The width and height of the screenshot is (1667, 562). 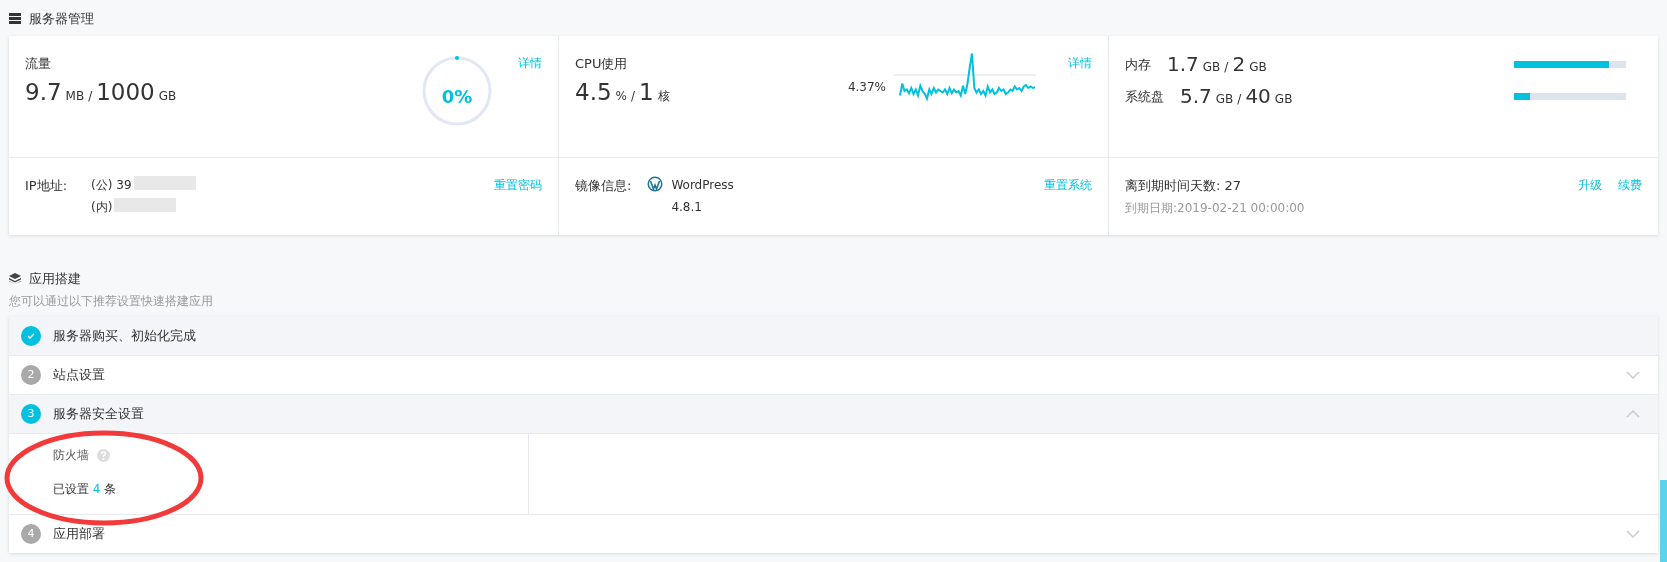 I want to click on metric-value: 1.7, so click(x=1183, y=63).